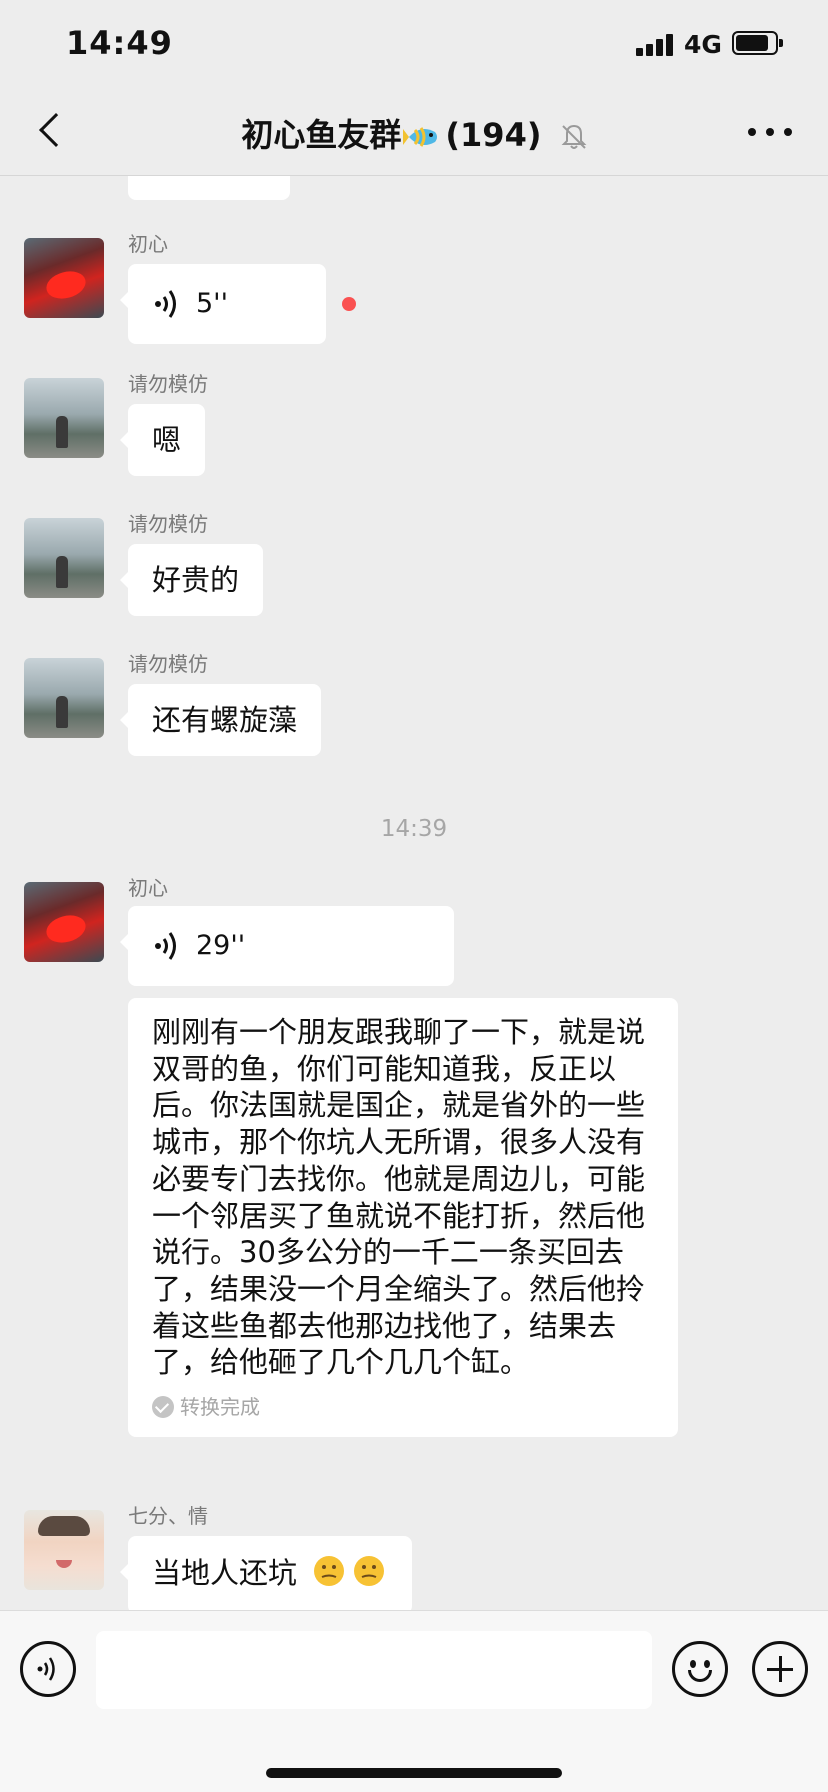 The width and height of the screenshot is (828, 1792). I want to click on nav-bar: 初心鱼友群 (194), so click(414, 133).